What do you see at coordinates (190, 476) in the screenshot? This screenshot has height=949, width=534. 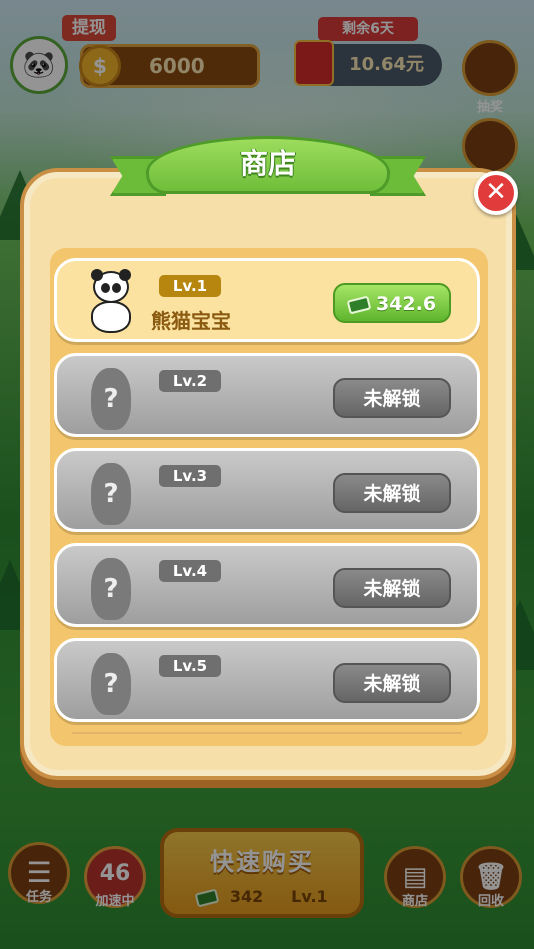 I see `level-badge: Lv.3` at bounding box center [190, 476].